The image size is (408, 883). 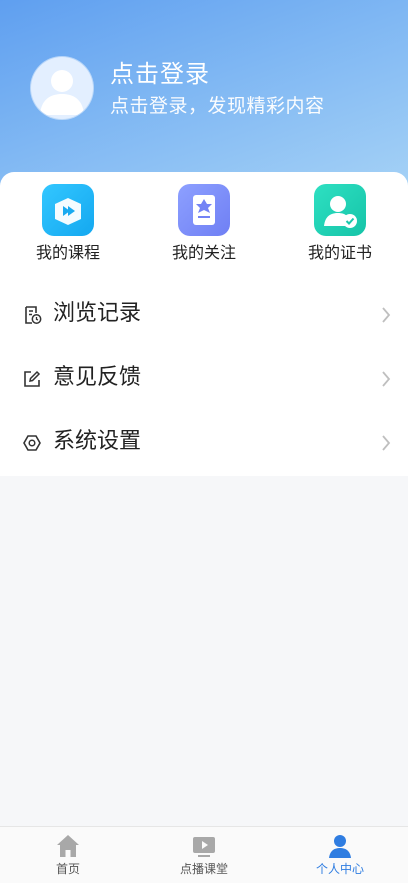 I want to click on login-subtitle: 点击登录，发现精彩内容, so click(x=217, y=106).